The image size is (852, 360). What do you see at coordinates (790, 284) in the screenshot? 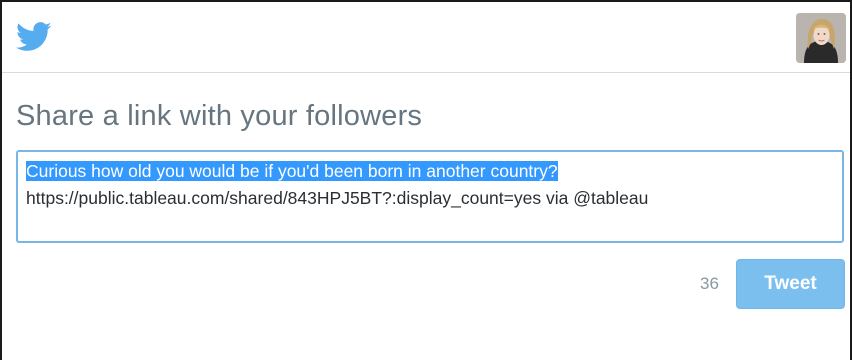
I see `tweet-button: Tweet` at bounding box center [790, 284].